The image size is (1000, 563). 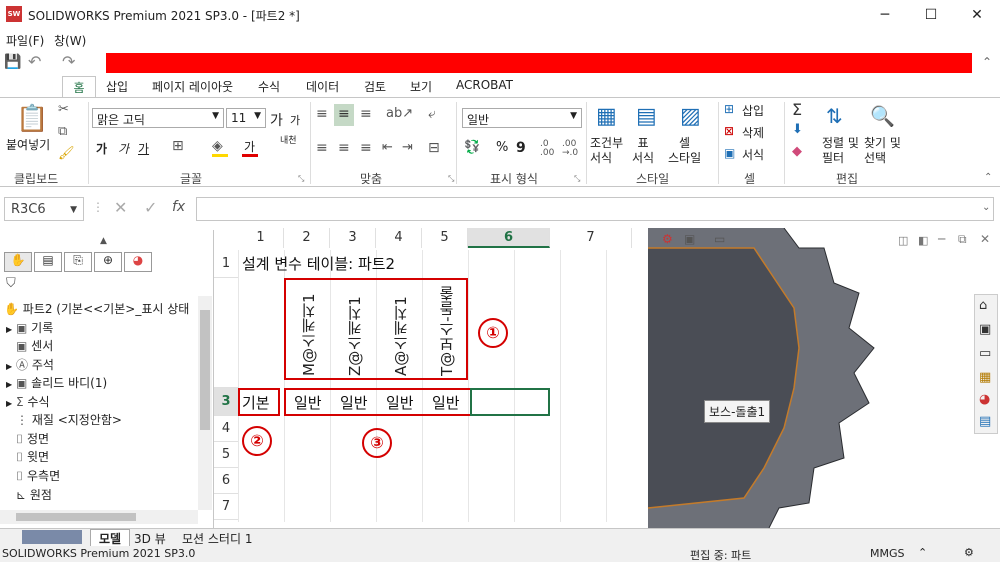 What do you see at coordinates (984, 399) in the screenshot?
I see `appearances-icon: ◕` at bounding box center [984, 399].